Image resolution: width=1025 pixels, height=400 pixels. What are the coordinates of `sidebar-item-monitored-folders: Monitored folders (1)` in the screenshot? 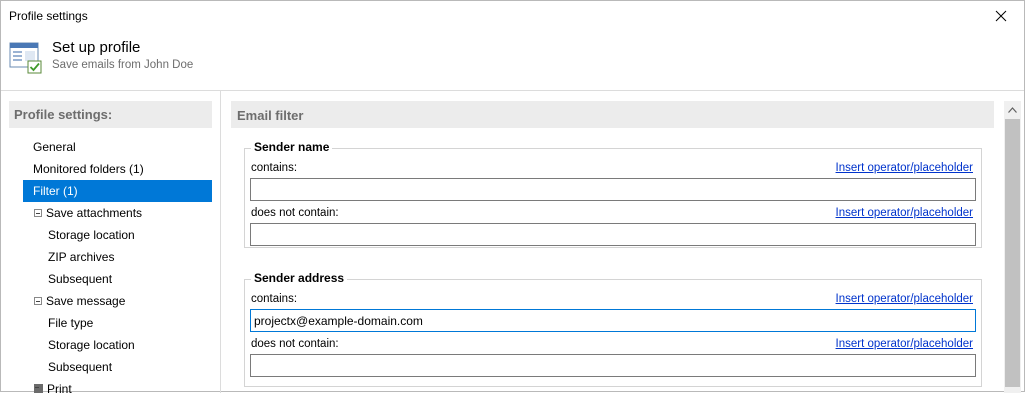 It's located at (117, 169).